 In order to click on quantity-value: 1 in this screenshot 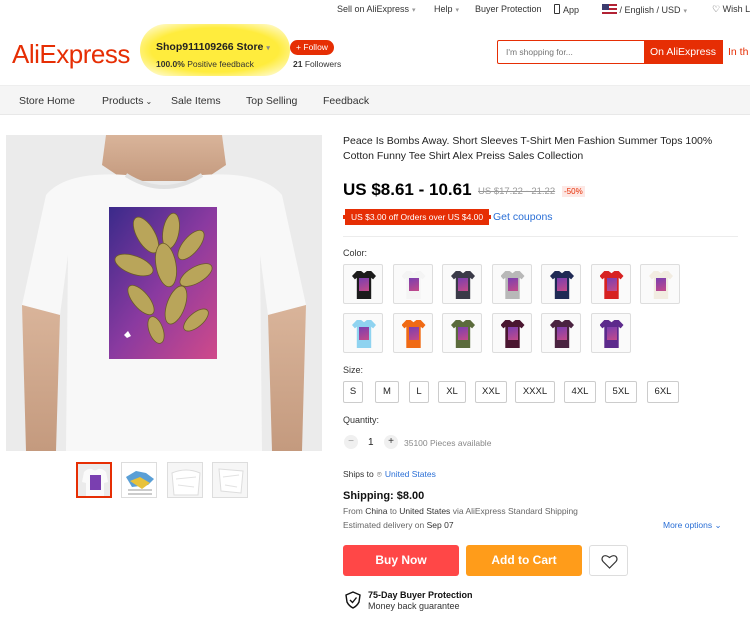, I will do `click(371, 442)`.